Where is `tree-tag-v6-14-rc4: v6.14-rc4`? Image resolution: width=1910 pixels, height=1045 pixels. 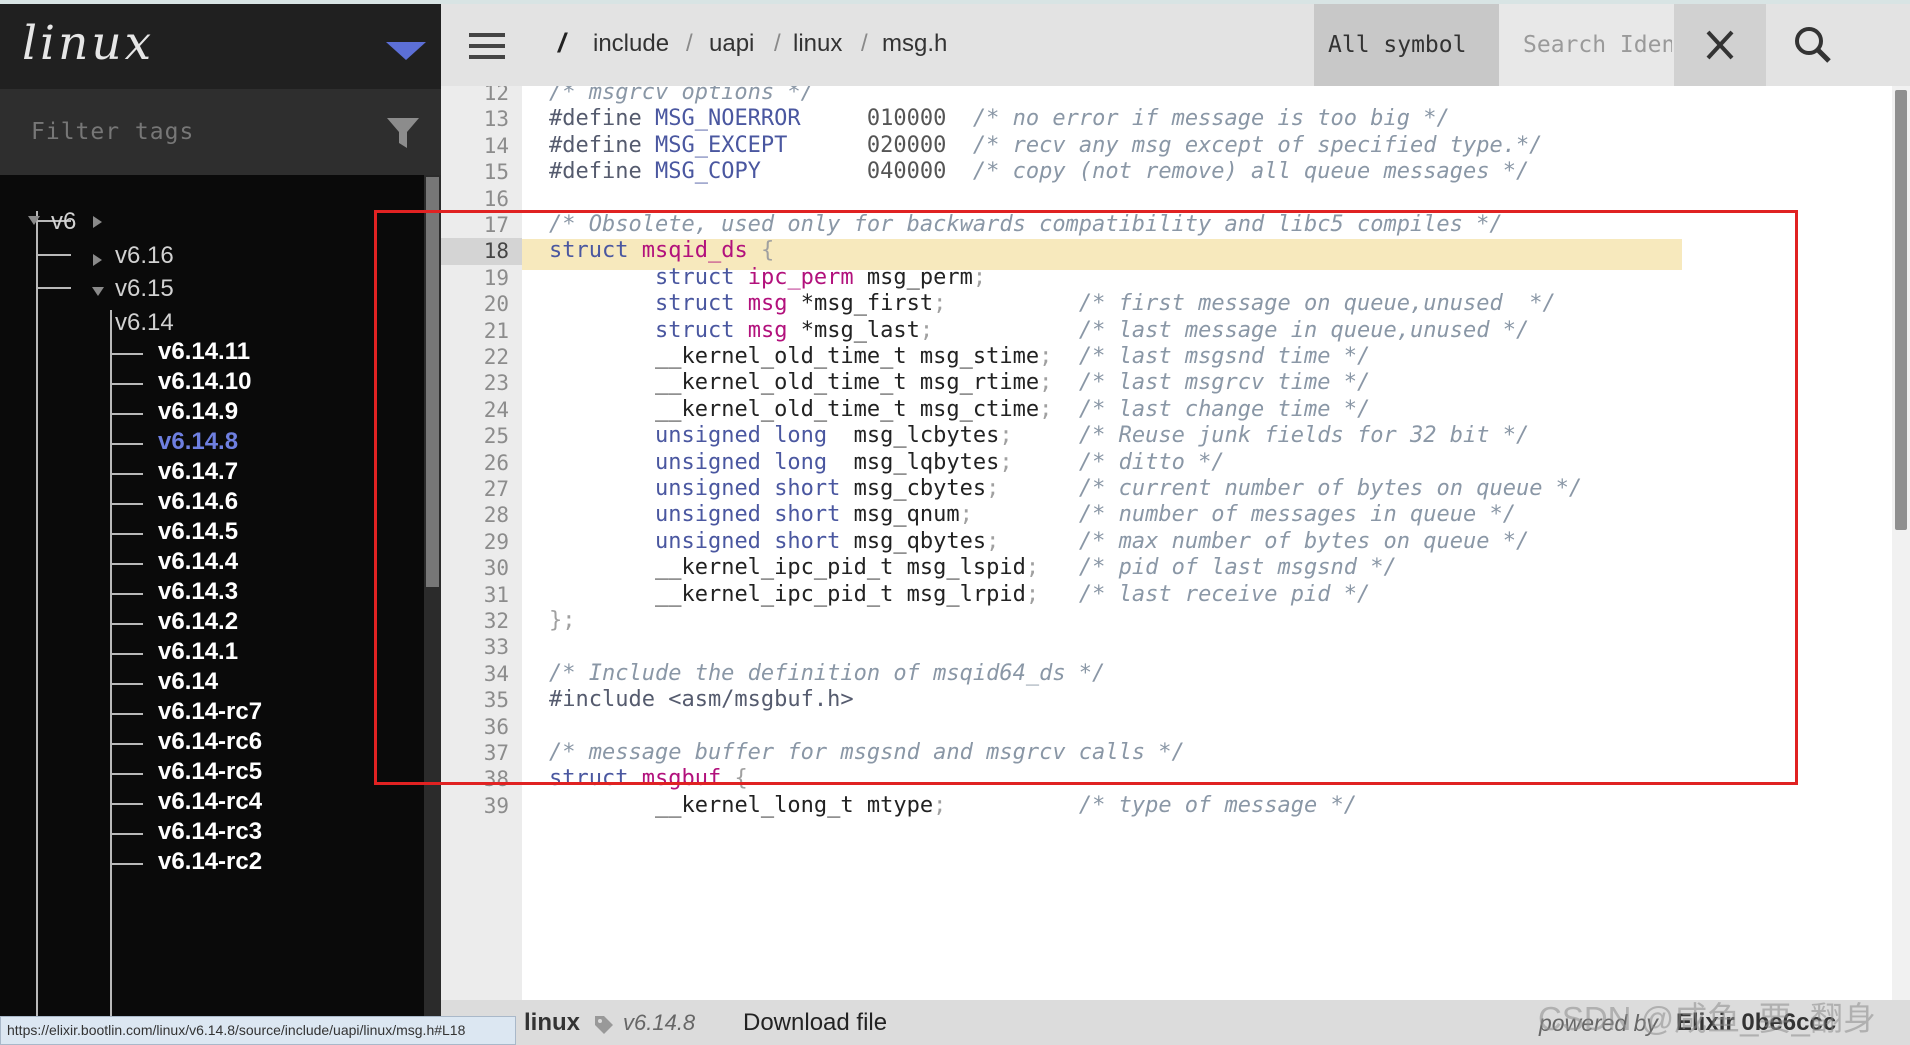 tree-tag-v6-14-rc4: v6.14-rc4 is located at coordinates (210, 802).